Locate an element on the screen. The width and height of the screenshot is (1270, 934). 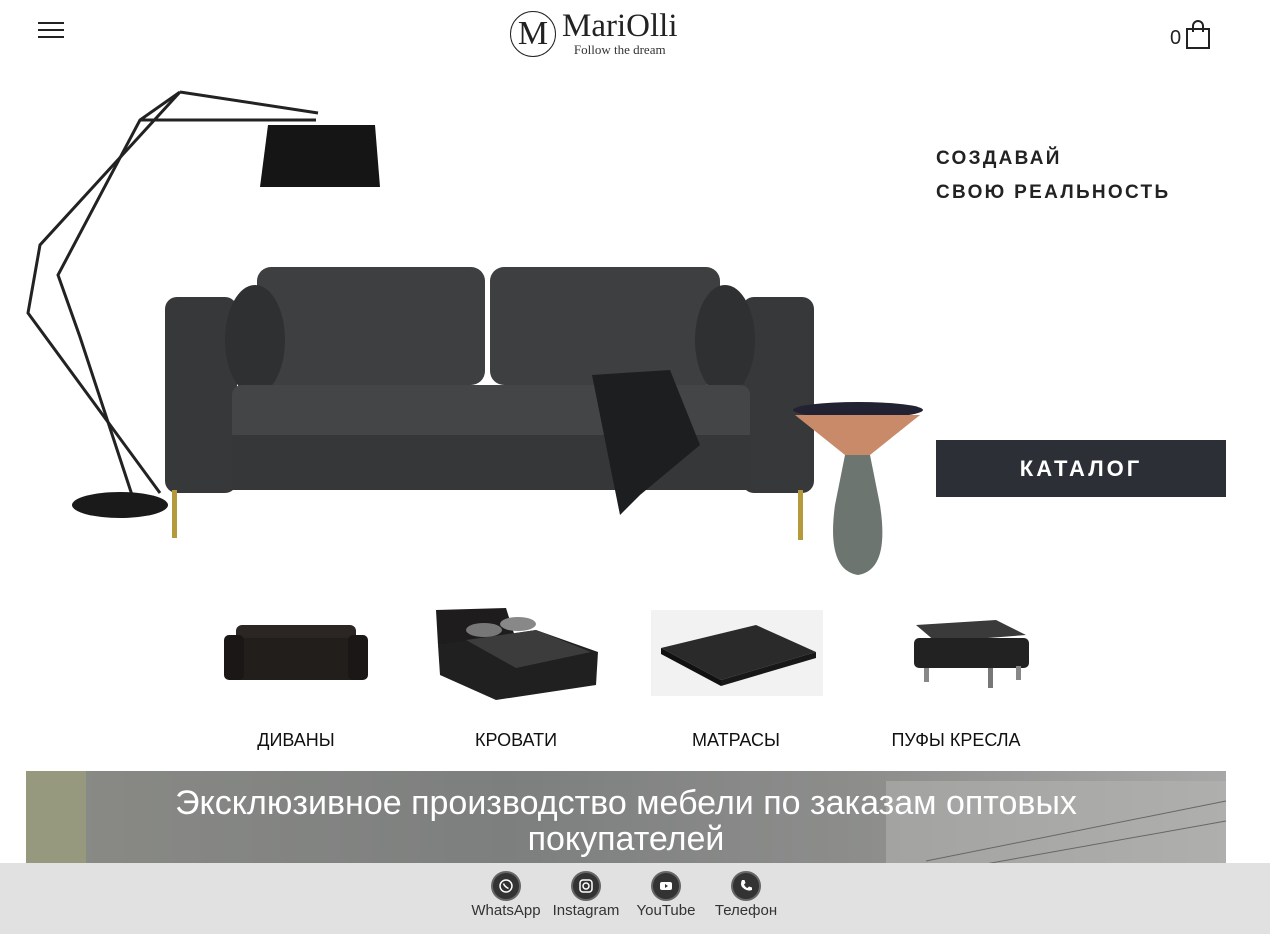
lamp-shade is located at coordinates (320, 156).